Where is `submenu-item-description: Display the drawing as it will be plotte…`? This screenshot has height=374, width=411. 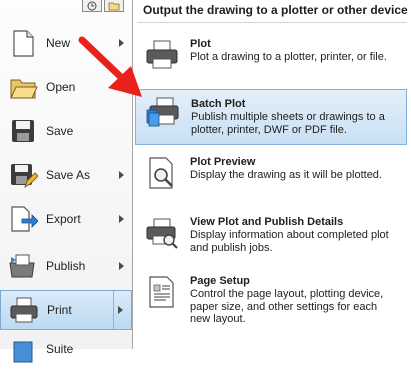 submenu-item-description: Display the drawing as it will be plotte… is located at coordinates (286, 175).